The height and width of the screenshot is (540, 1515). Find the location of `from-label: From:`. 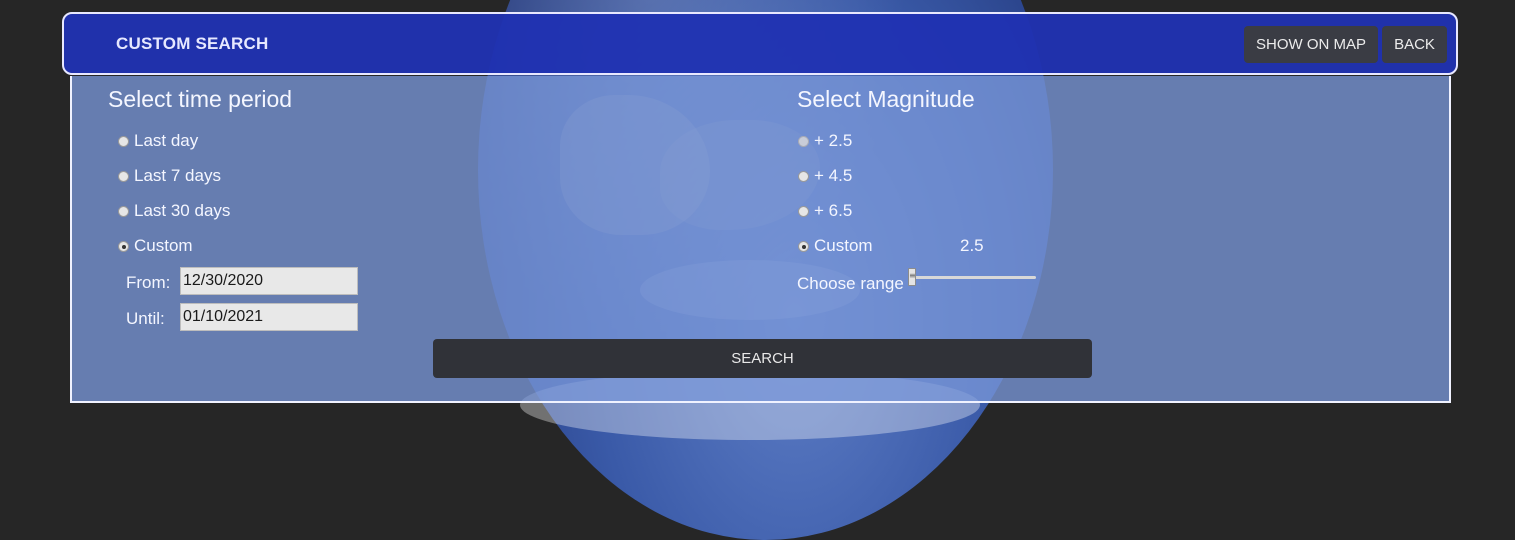

from-label: From: is located at coordinates (148, 282).